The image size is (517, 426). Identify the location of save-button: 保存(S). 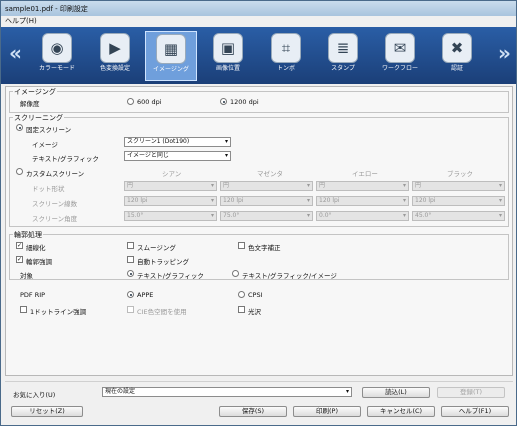
(253, 411).